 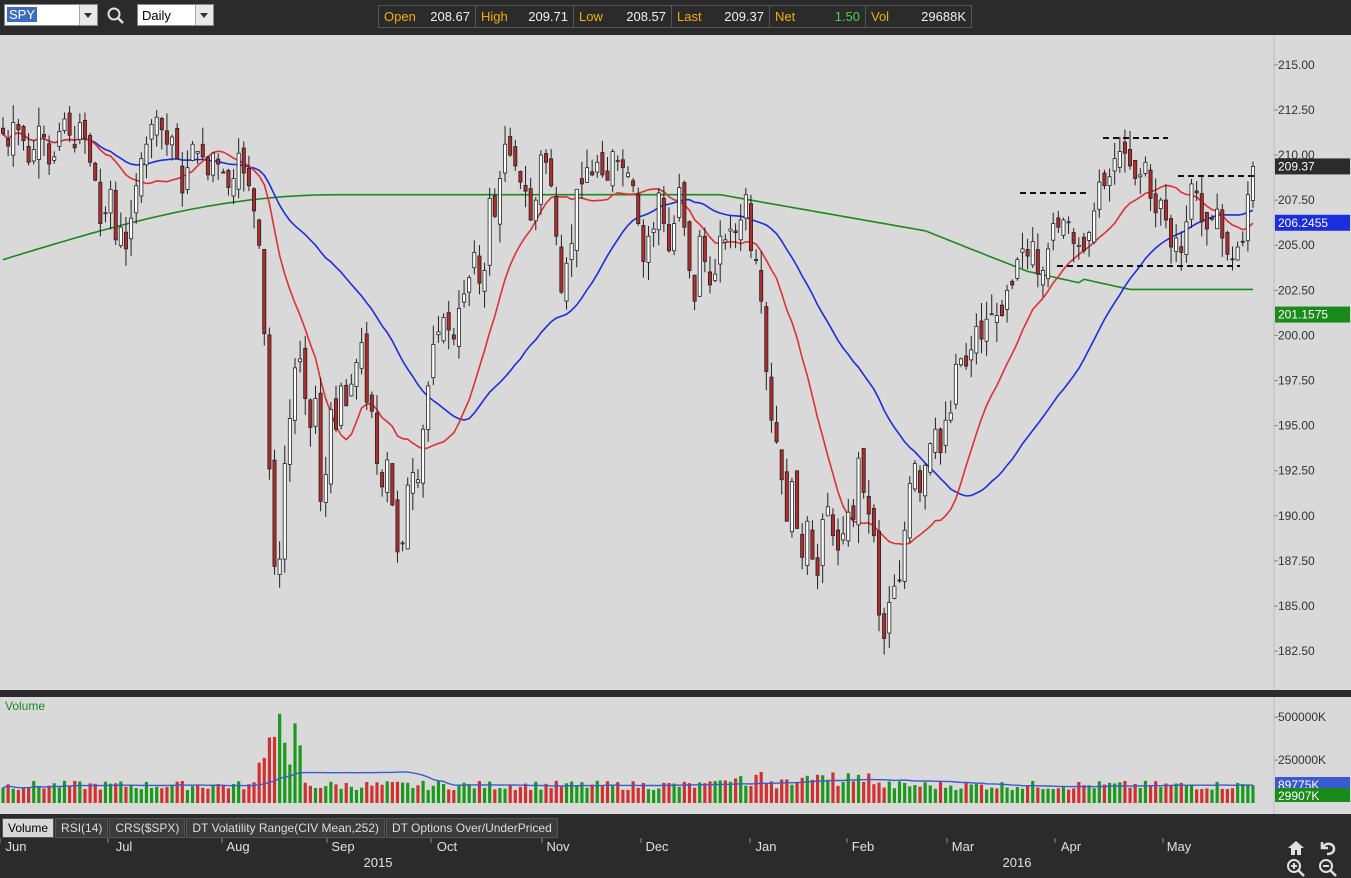 What do you see at coordinates (116, 16) in the screenshot?
I see `search-icon` at bounding box center [116, 16].